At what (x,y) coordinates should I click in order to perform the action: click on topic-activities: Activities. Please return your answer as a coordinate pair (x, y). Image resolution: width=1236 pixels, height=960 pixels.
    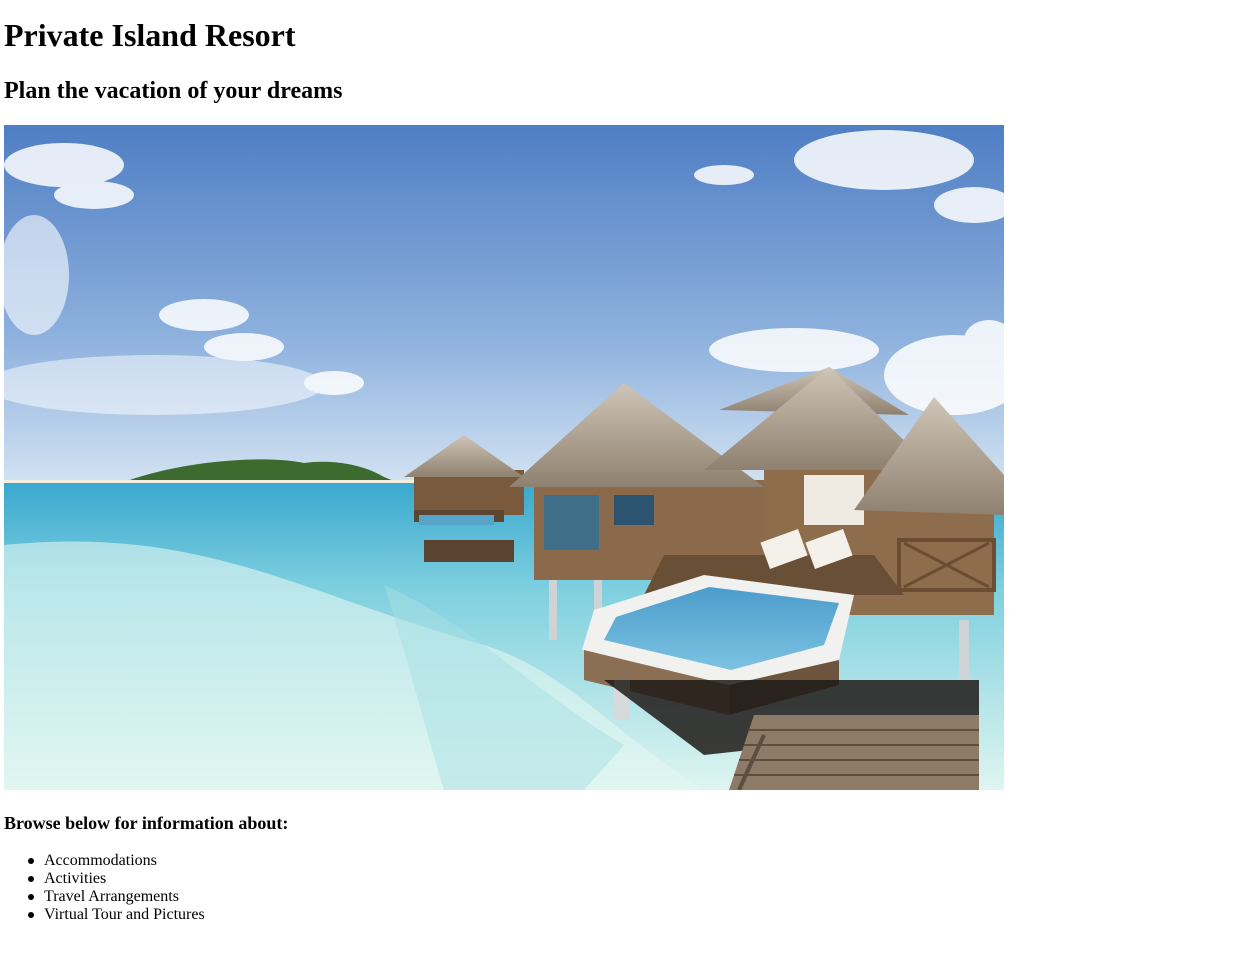
    Looking at the image, I should click on (75, 878).